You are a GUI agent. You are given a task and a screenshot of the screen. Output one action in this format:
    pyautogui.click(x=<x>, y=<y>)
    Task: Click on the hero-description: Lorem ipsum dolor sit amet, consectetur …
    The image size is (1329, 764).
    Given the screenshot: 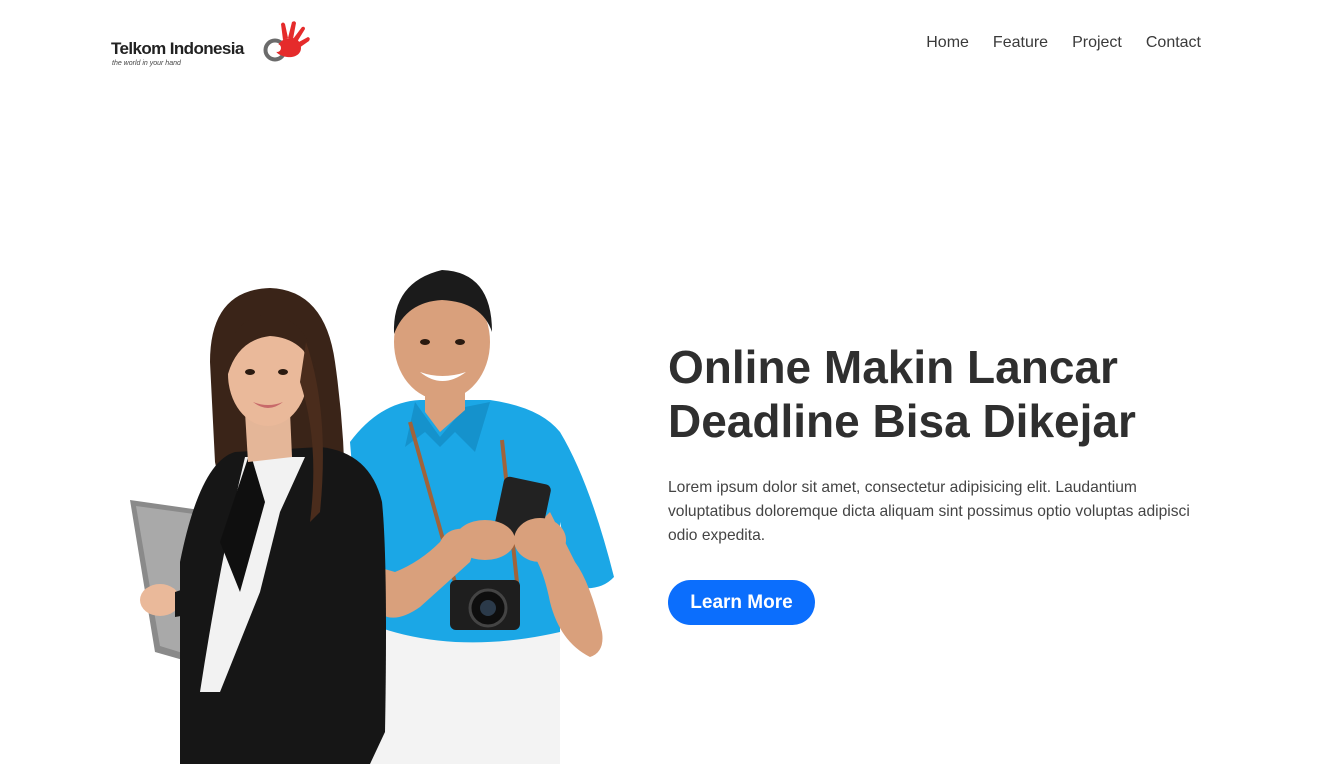 What is the action you would take?
    pyautogui.click(x=929, y=511)
    